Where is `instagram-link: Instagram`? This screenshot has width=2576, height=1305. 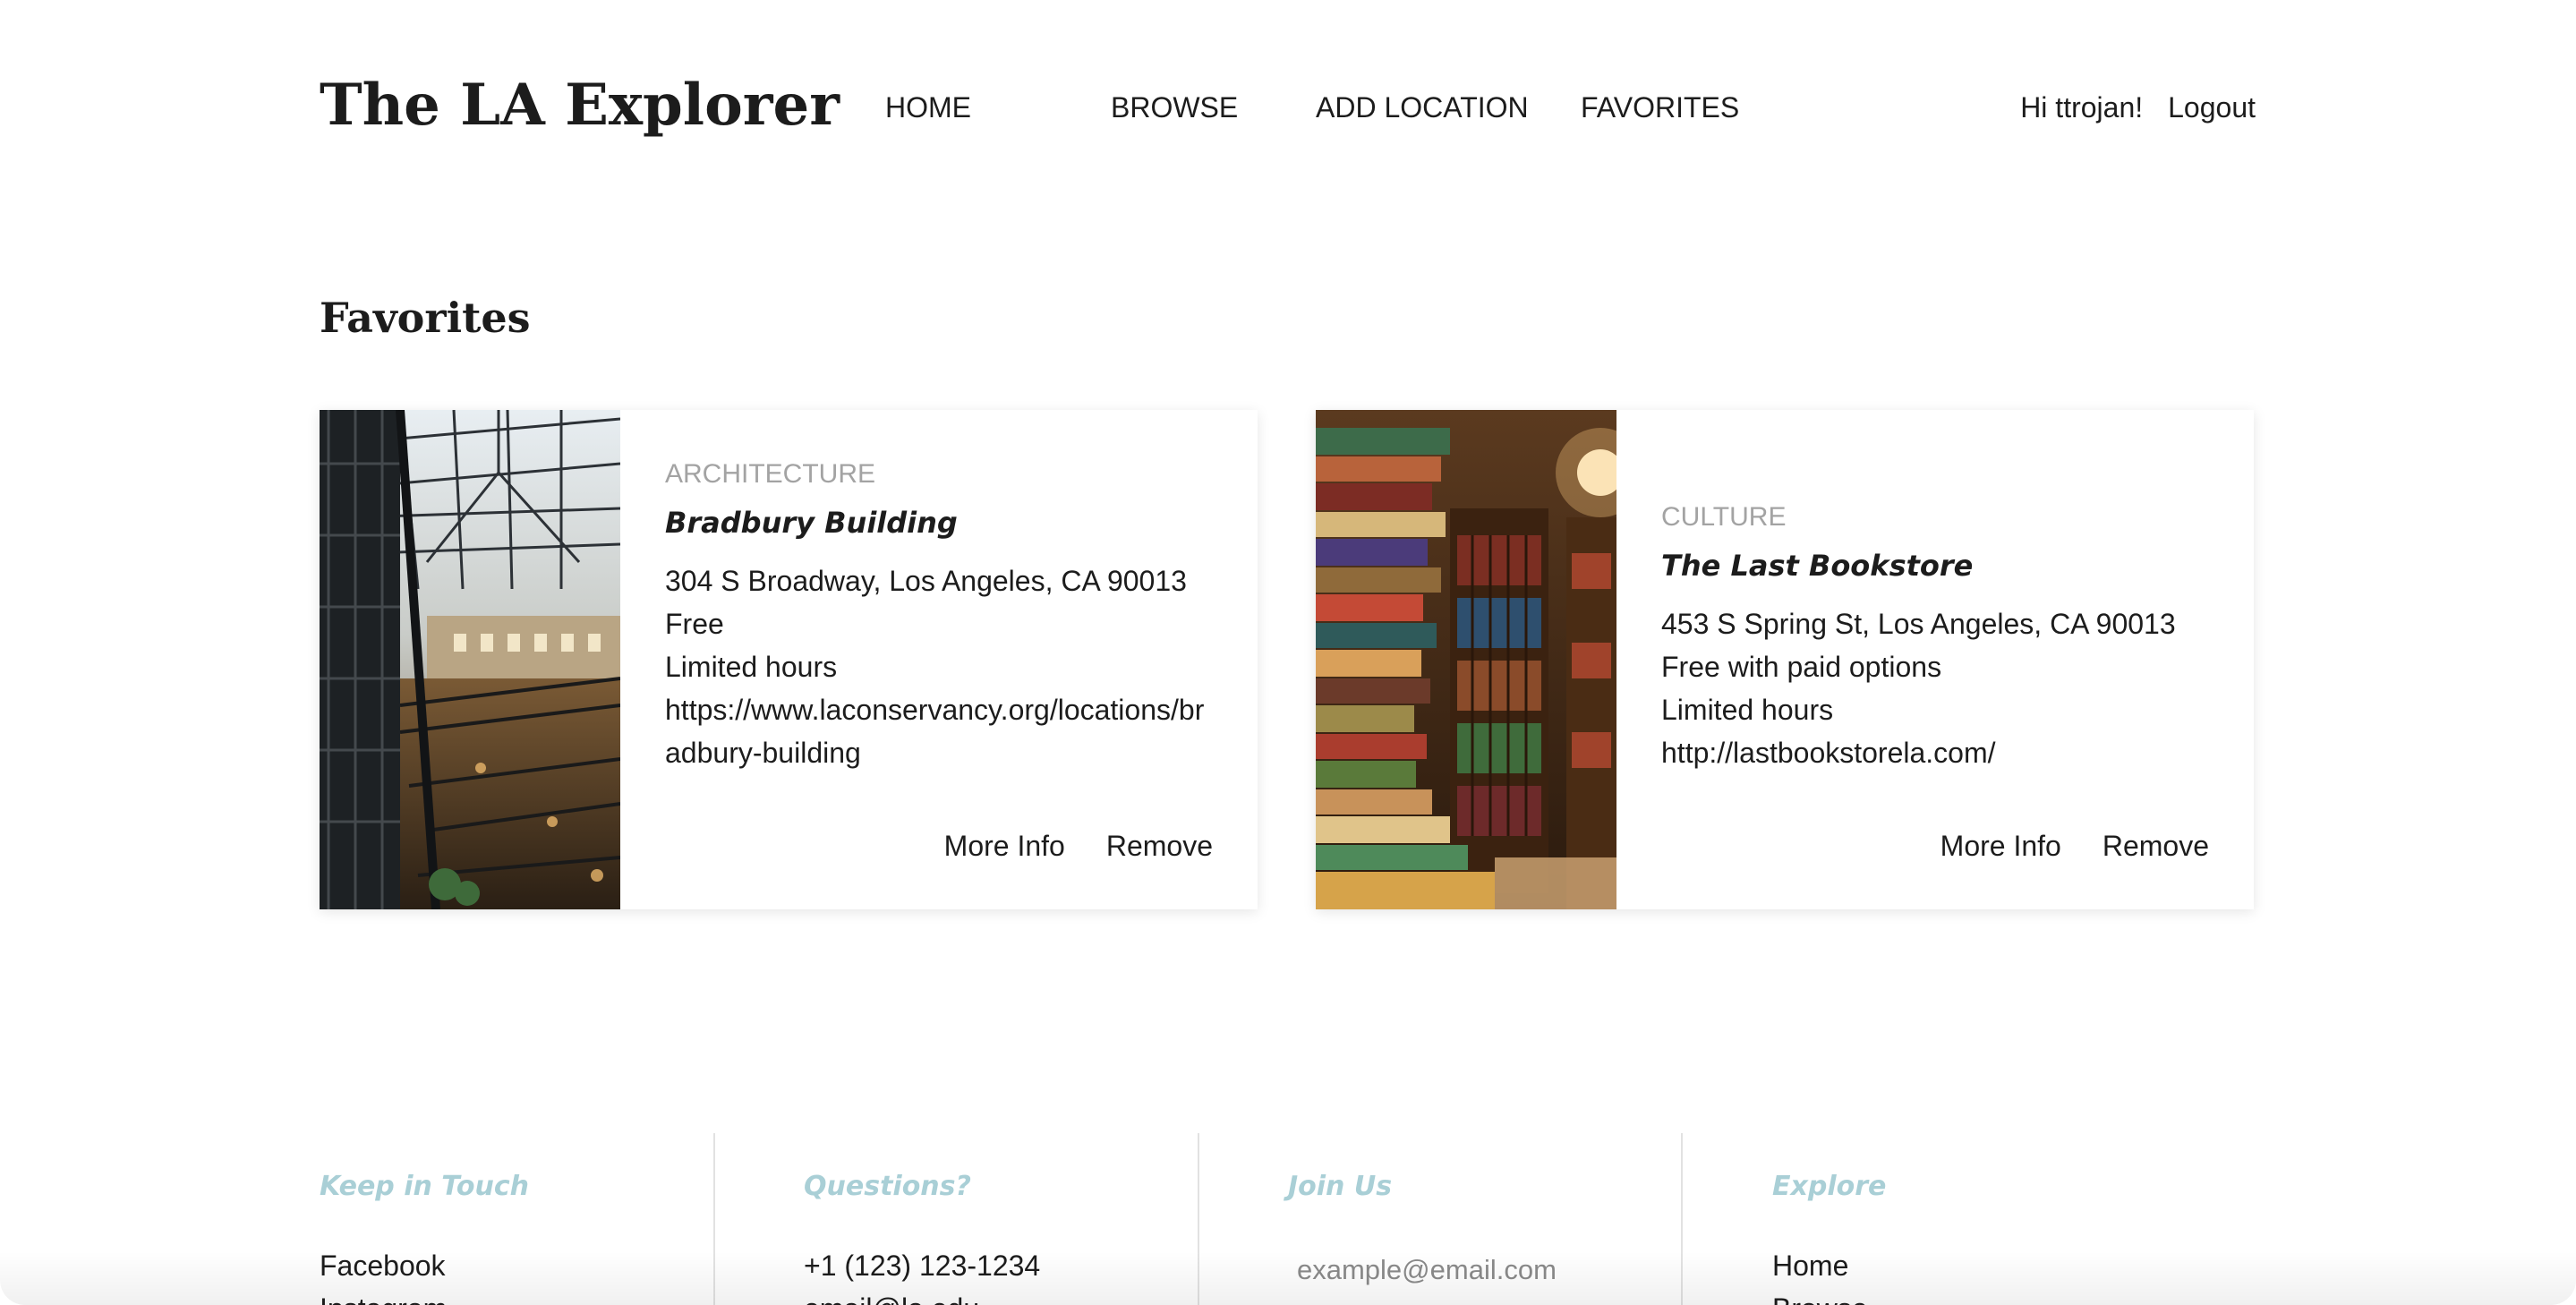 instagram-link: Instagram is located at coordinates (383, 1298).